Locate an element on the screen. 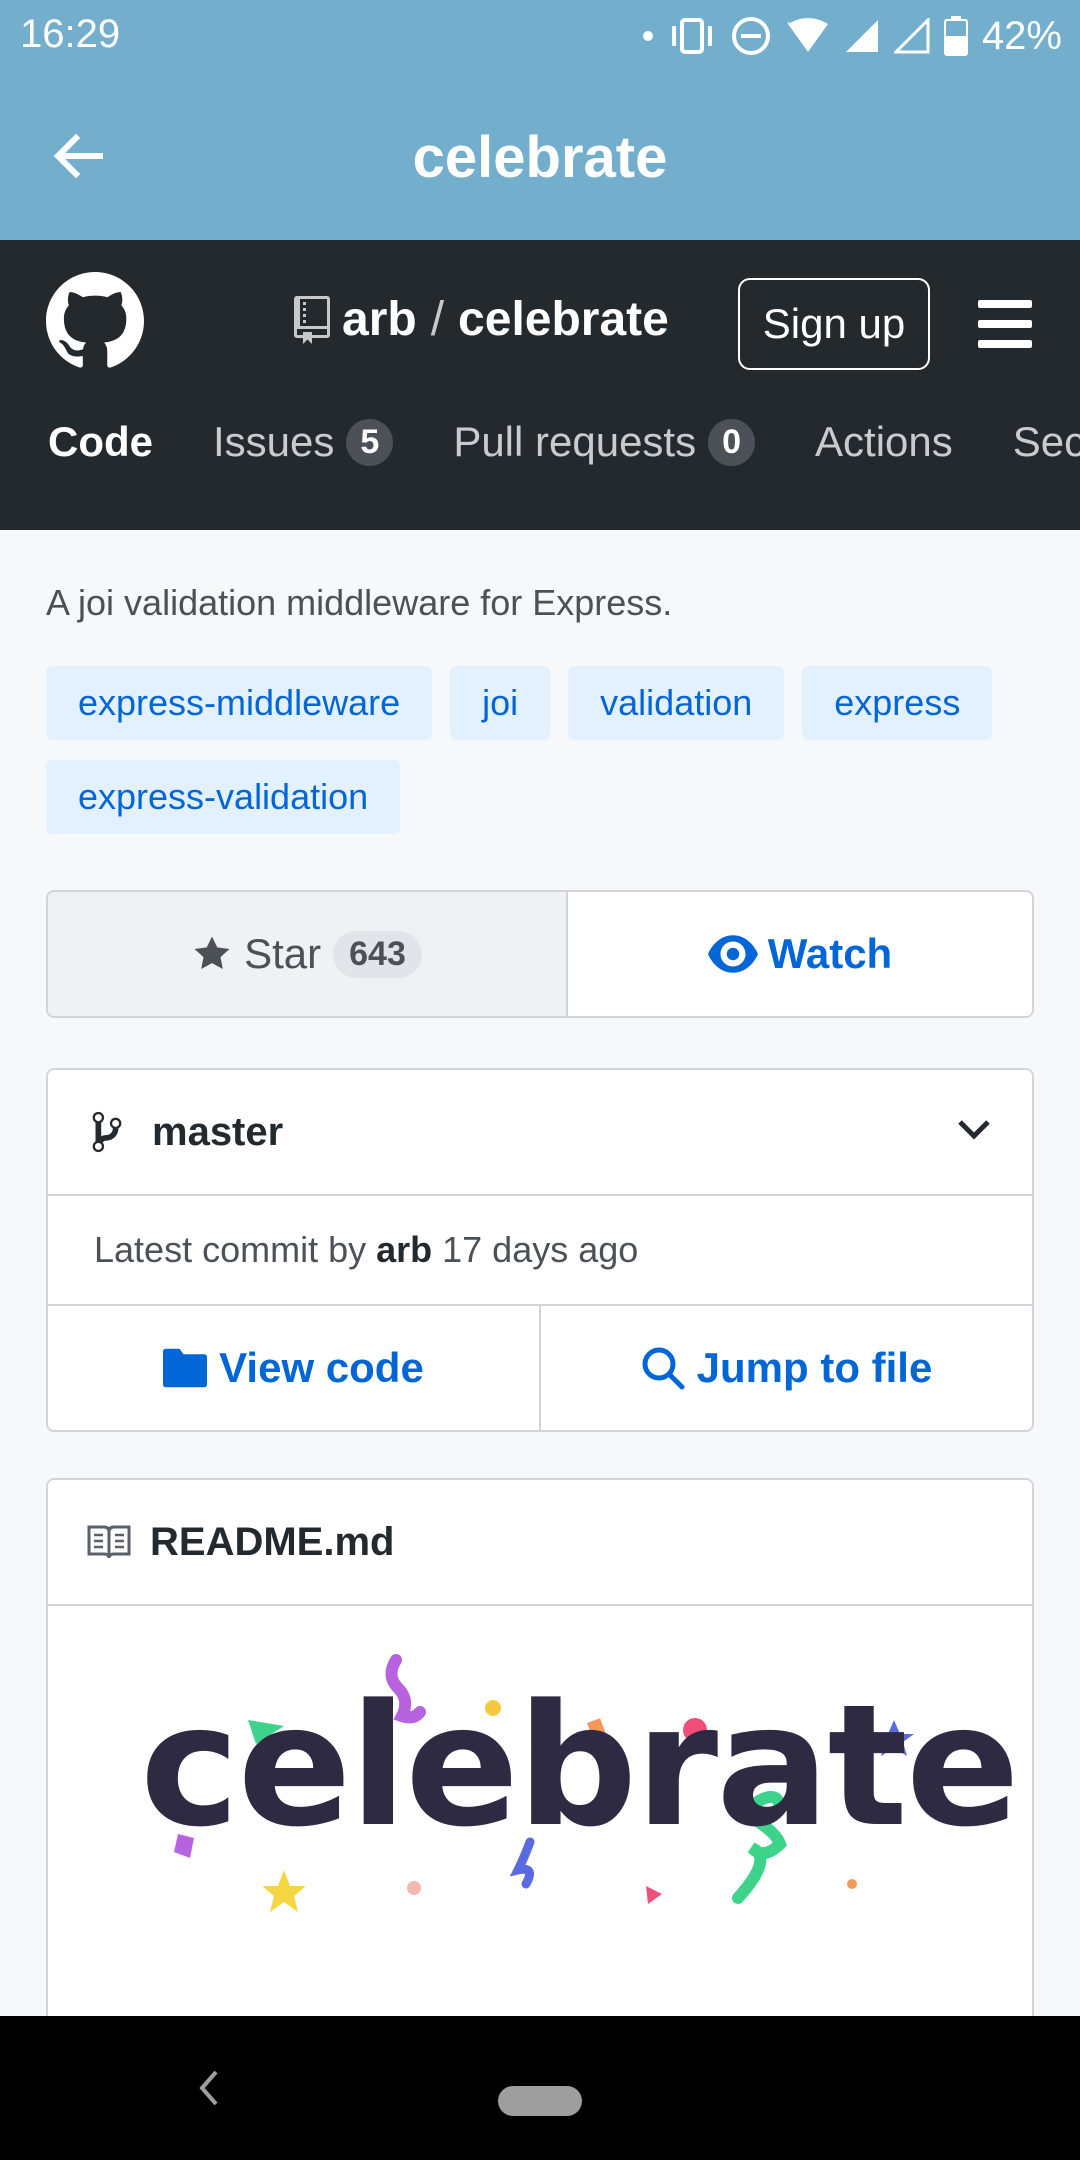  jump-to-file-button: Jump to file is located at coordinates (785, 1368).